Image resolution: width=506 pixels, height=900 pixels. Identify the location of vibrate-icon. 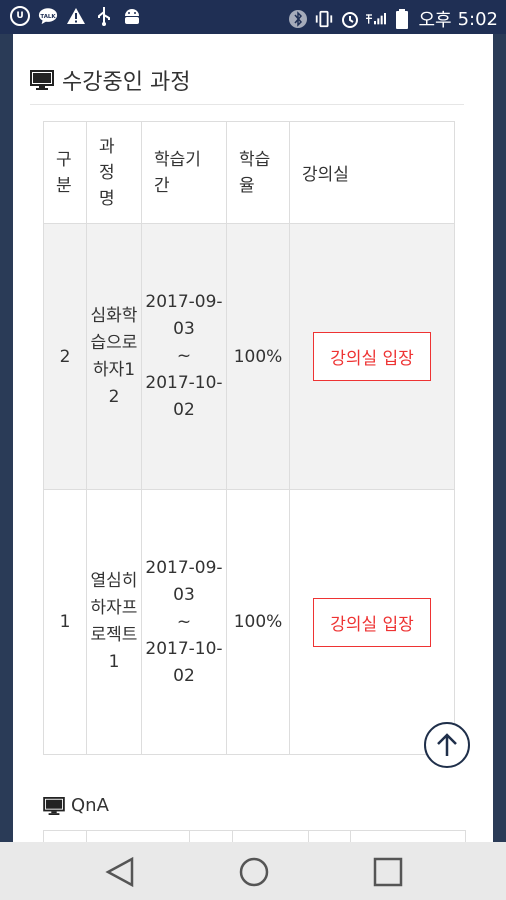
(324, 19).